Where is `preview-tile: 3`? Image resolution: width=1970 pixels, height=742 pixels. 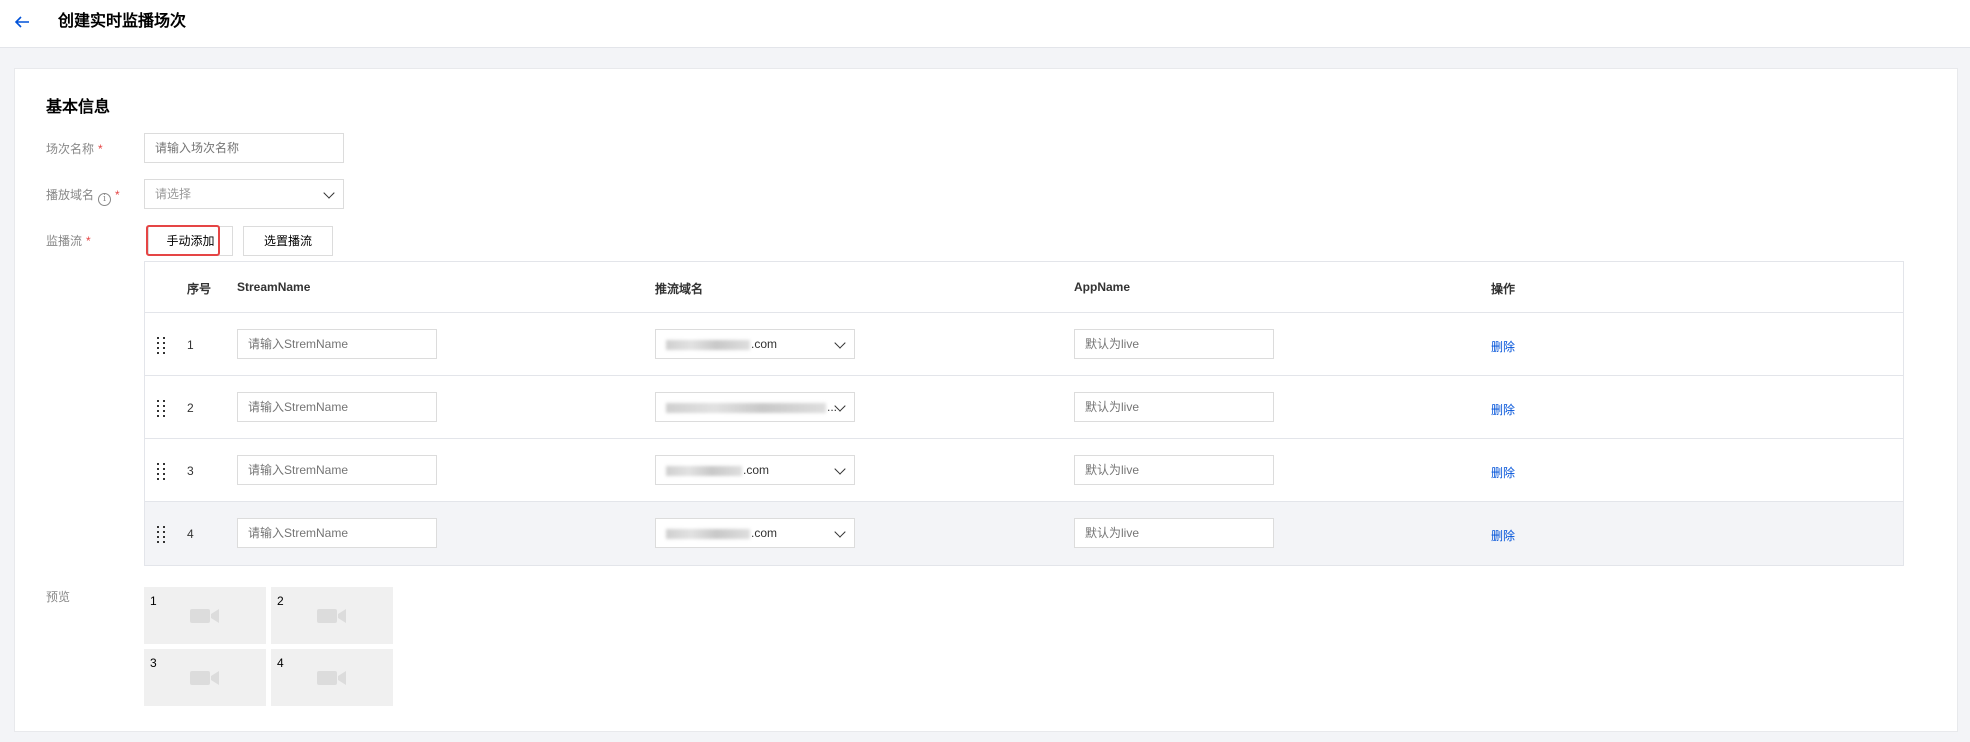
preview-tile: 3 is located at coordinates (205, 677).